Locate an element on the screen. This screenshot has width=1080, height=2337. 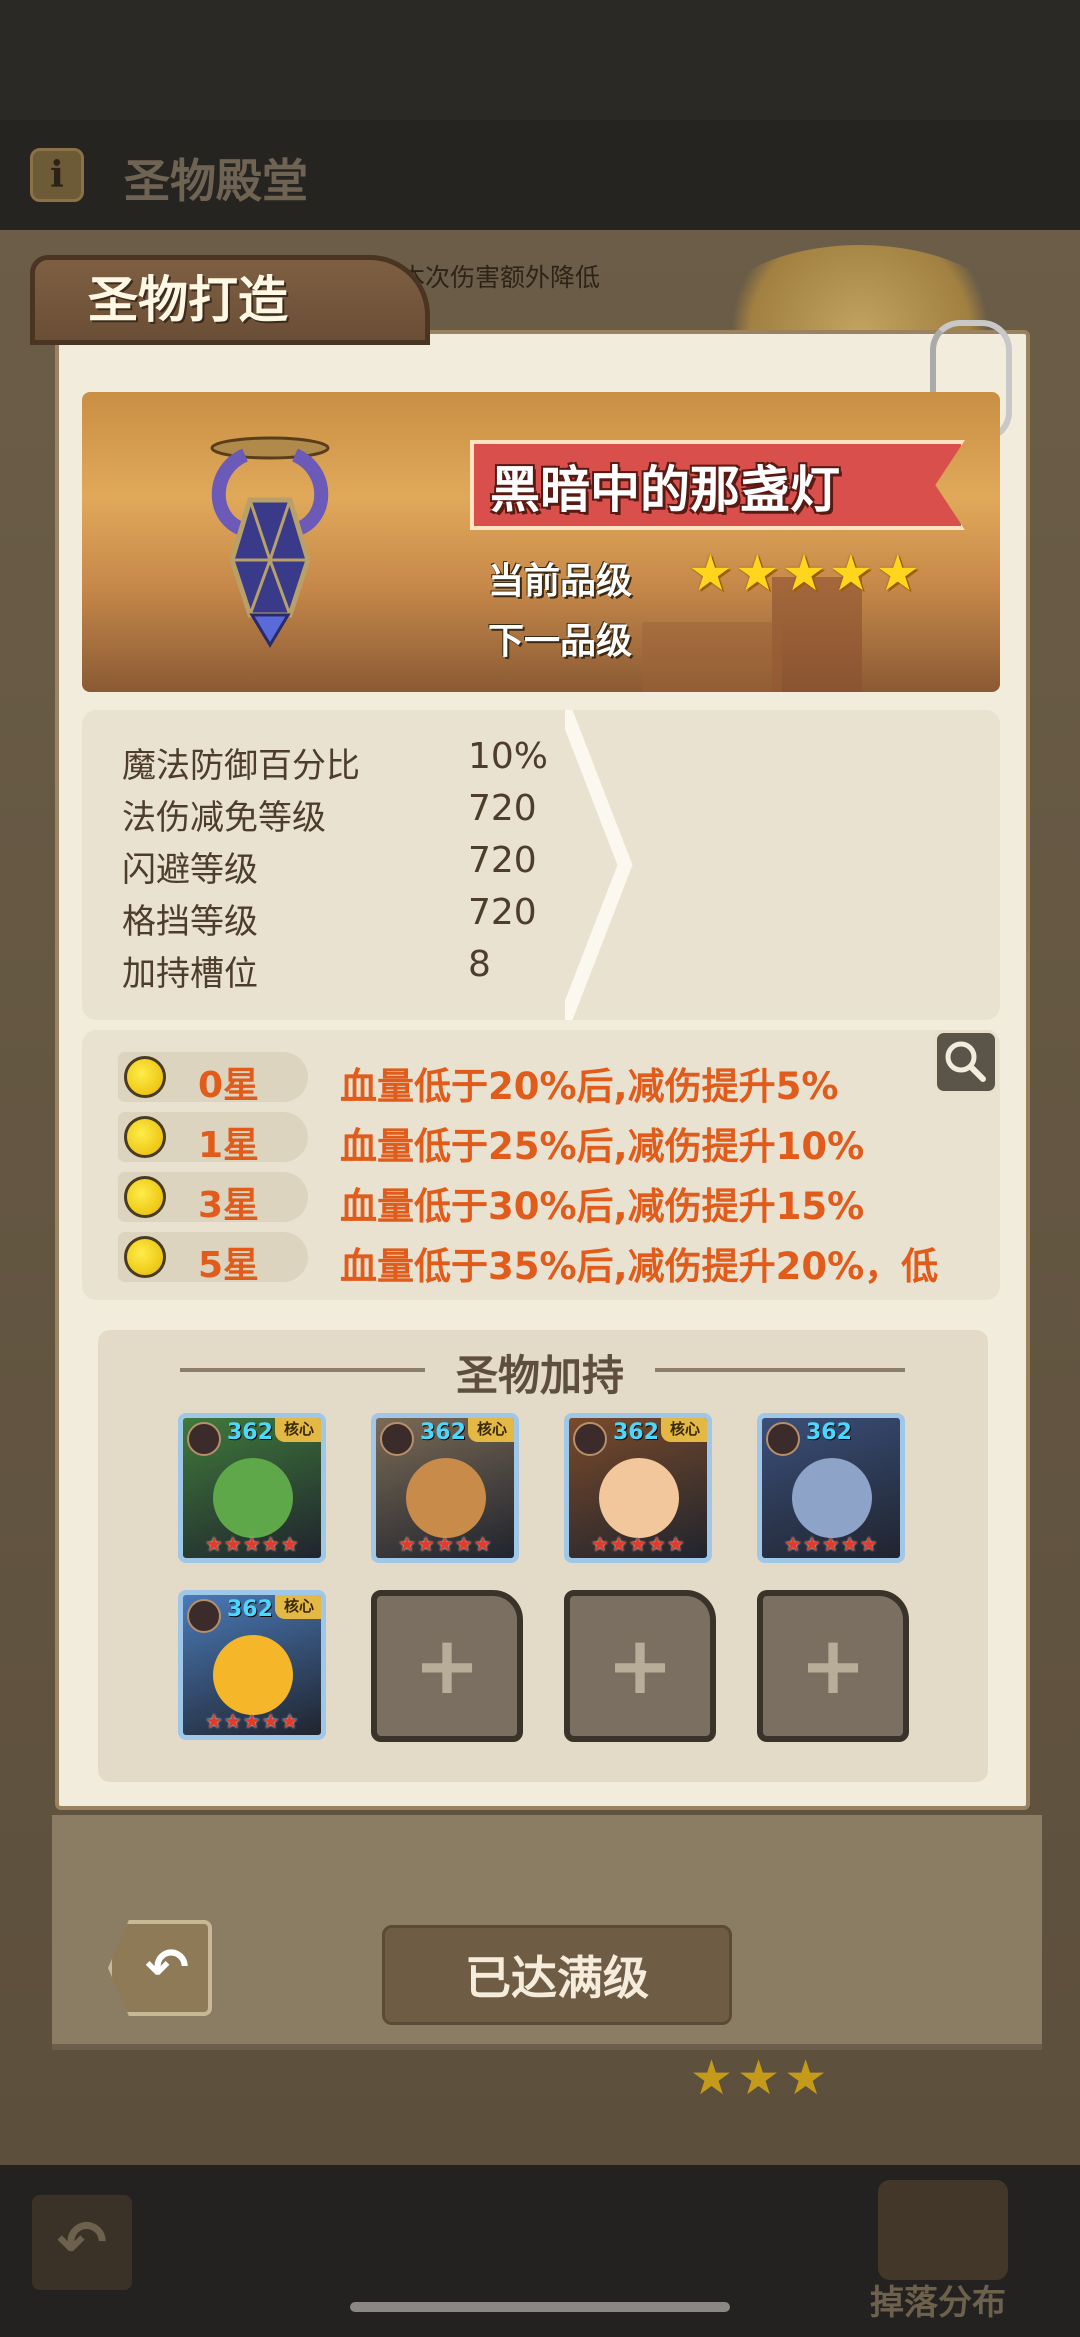
home-indicator is located at coordinates (540, 2307).